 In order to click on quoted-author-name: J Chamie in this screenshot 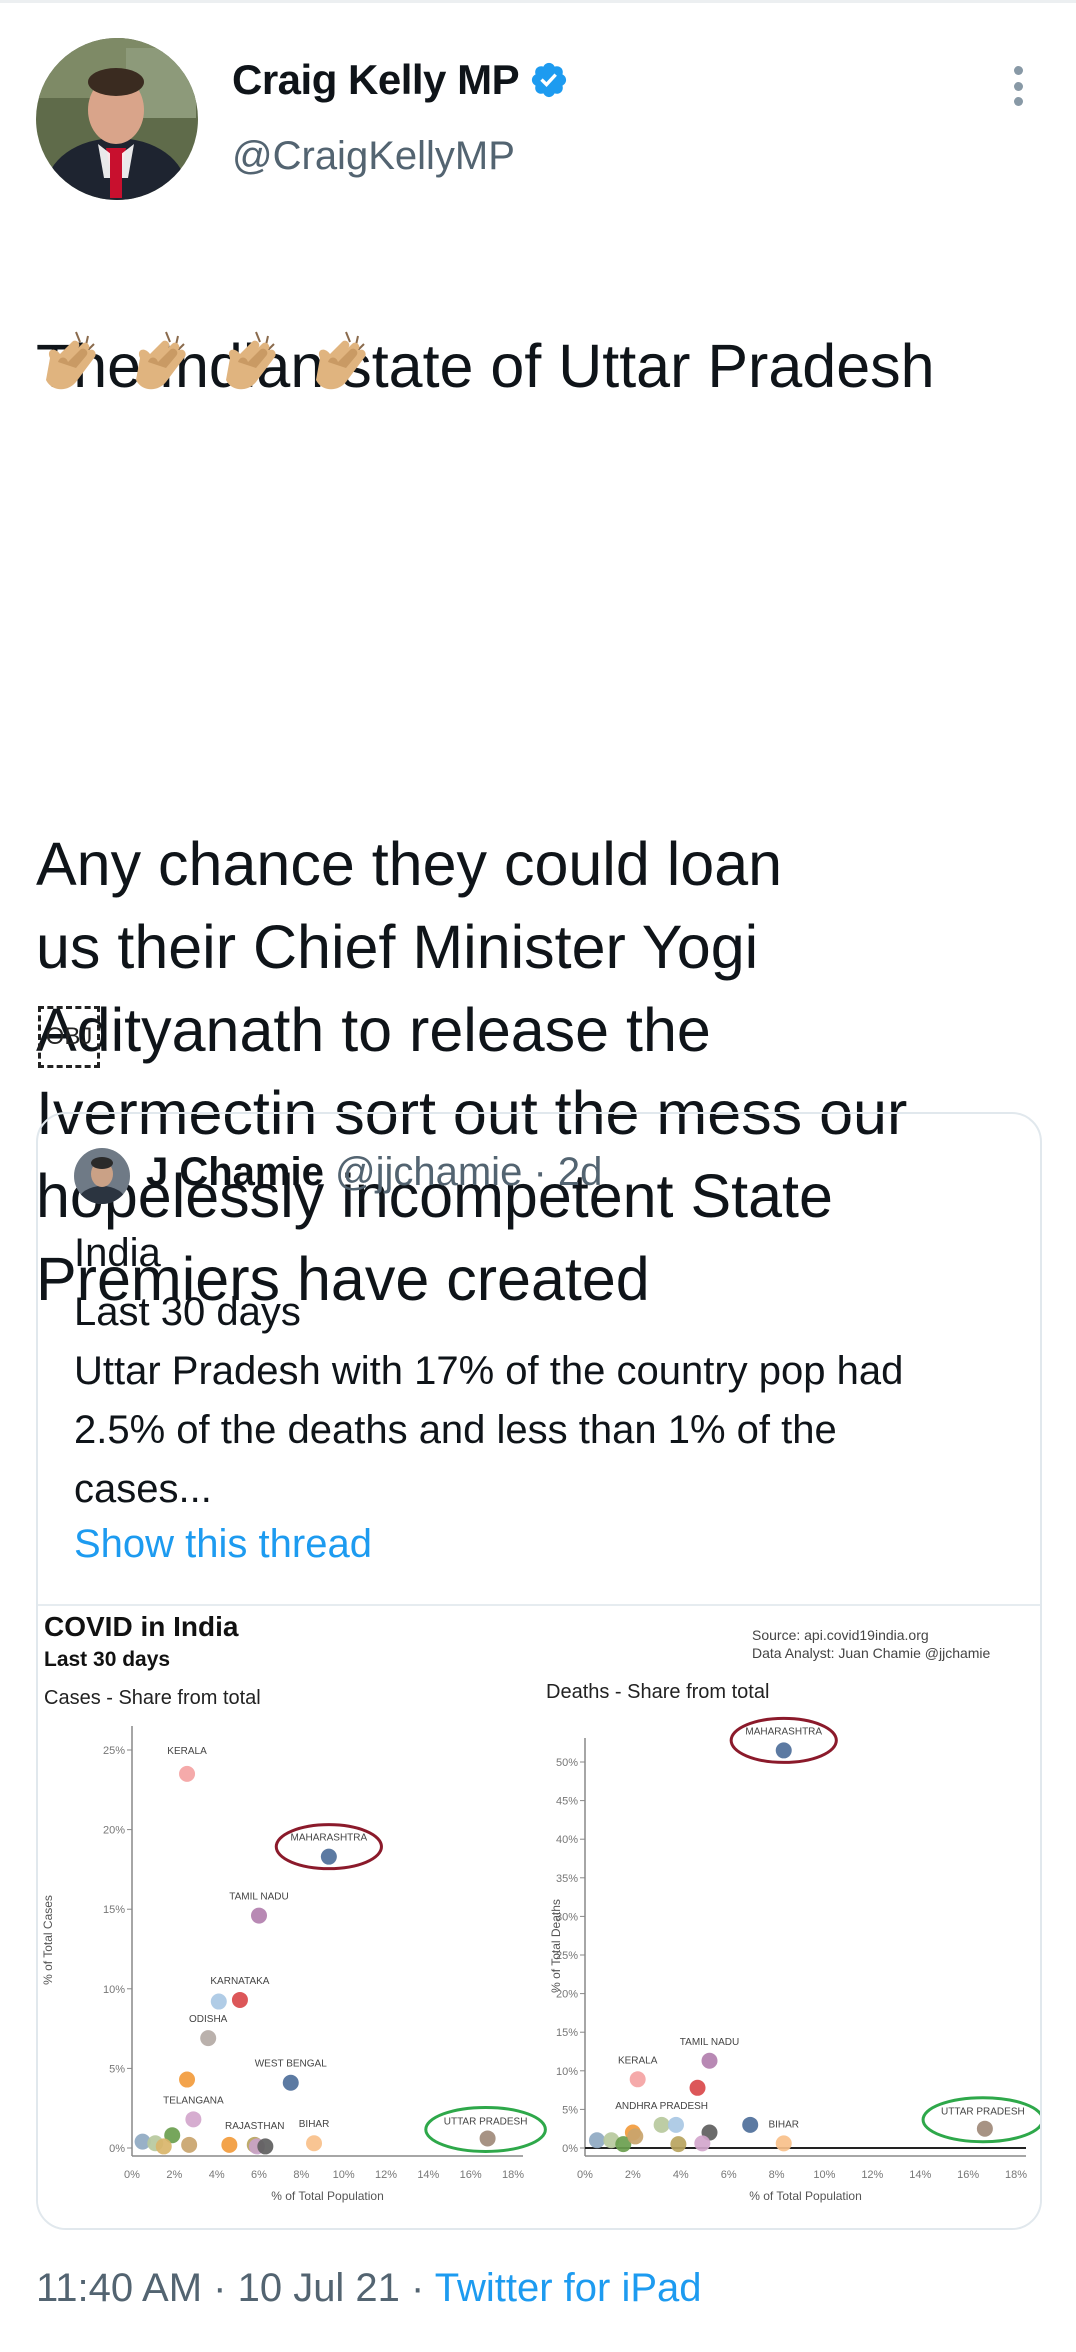, I will do `click(235, 1172)`.